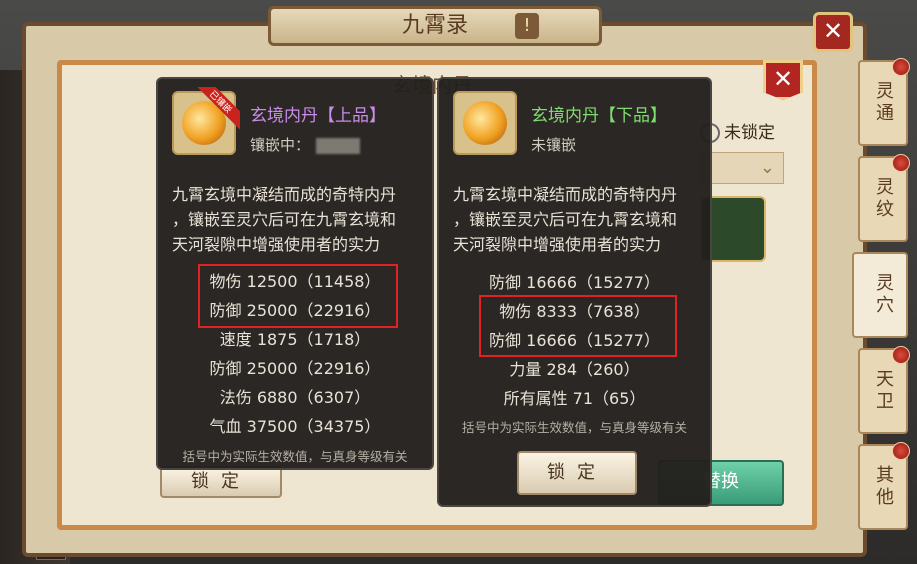 This screenshot has height=564, width=917. Describe the element at coordinates (883, 295) in the screenshot. I see `tab-label: 灵穴` at that location.